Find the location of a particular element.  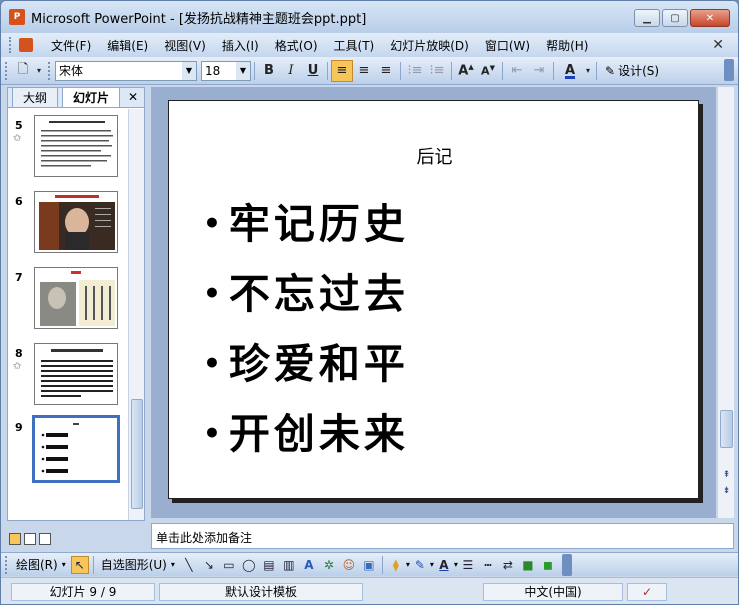

close-button: ✕ is located at coordinates (710, 18).